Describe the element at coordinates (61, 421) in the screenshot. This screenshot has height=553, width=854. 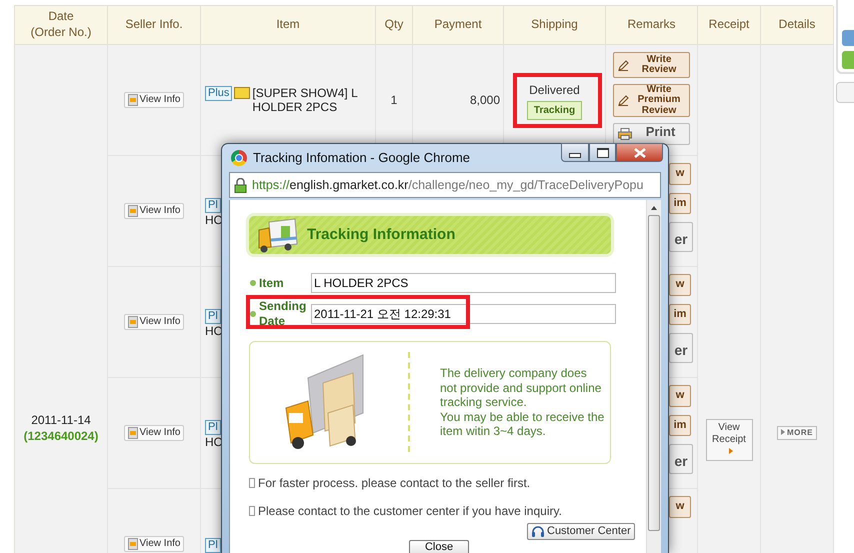
I see `order-date: 2011-11-14` at that location.